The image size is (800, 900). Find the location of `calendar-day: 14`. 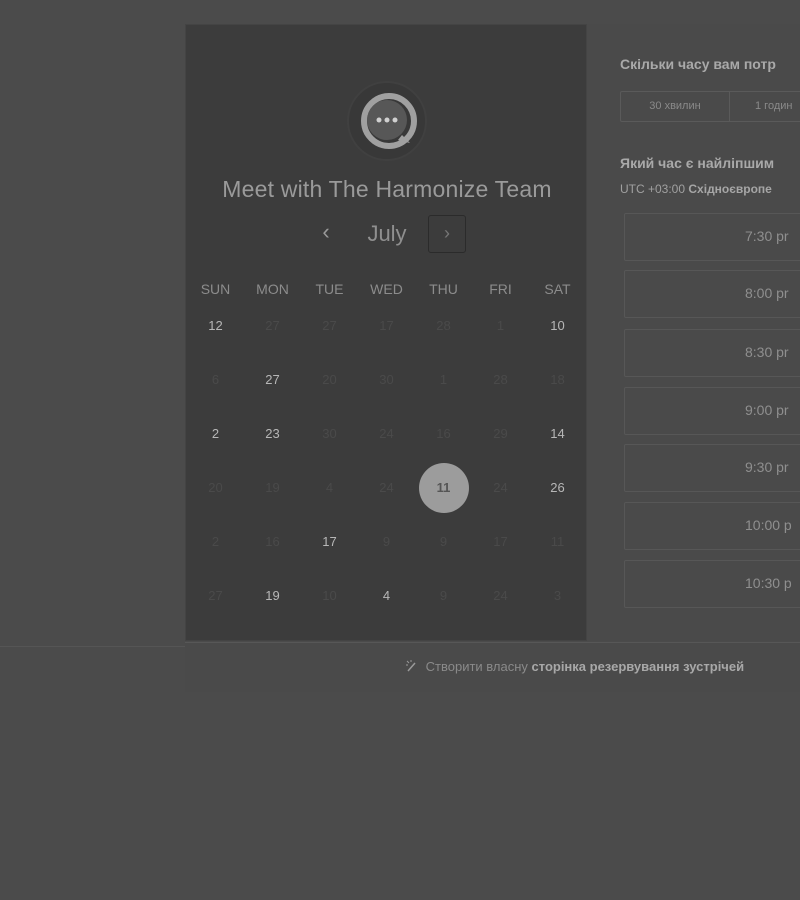

calendar-day: 14 is located at coordinates (558, 434).